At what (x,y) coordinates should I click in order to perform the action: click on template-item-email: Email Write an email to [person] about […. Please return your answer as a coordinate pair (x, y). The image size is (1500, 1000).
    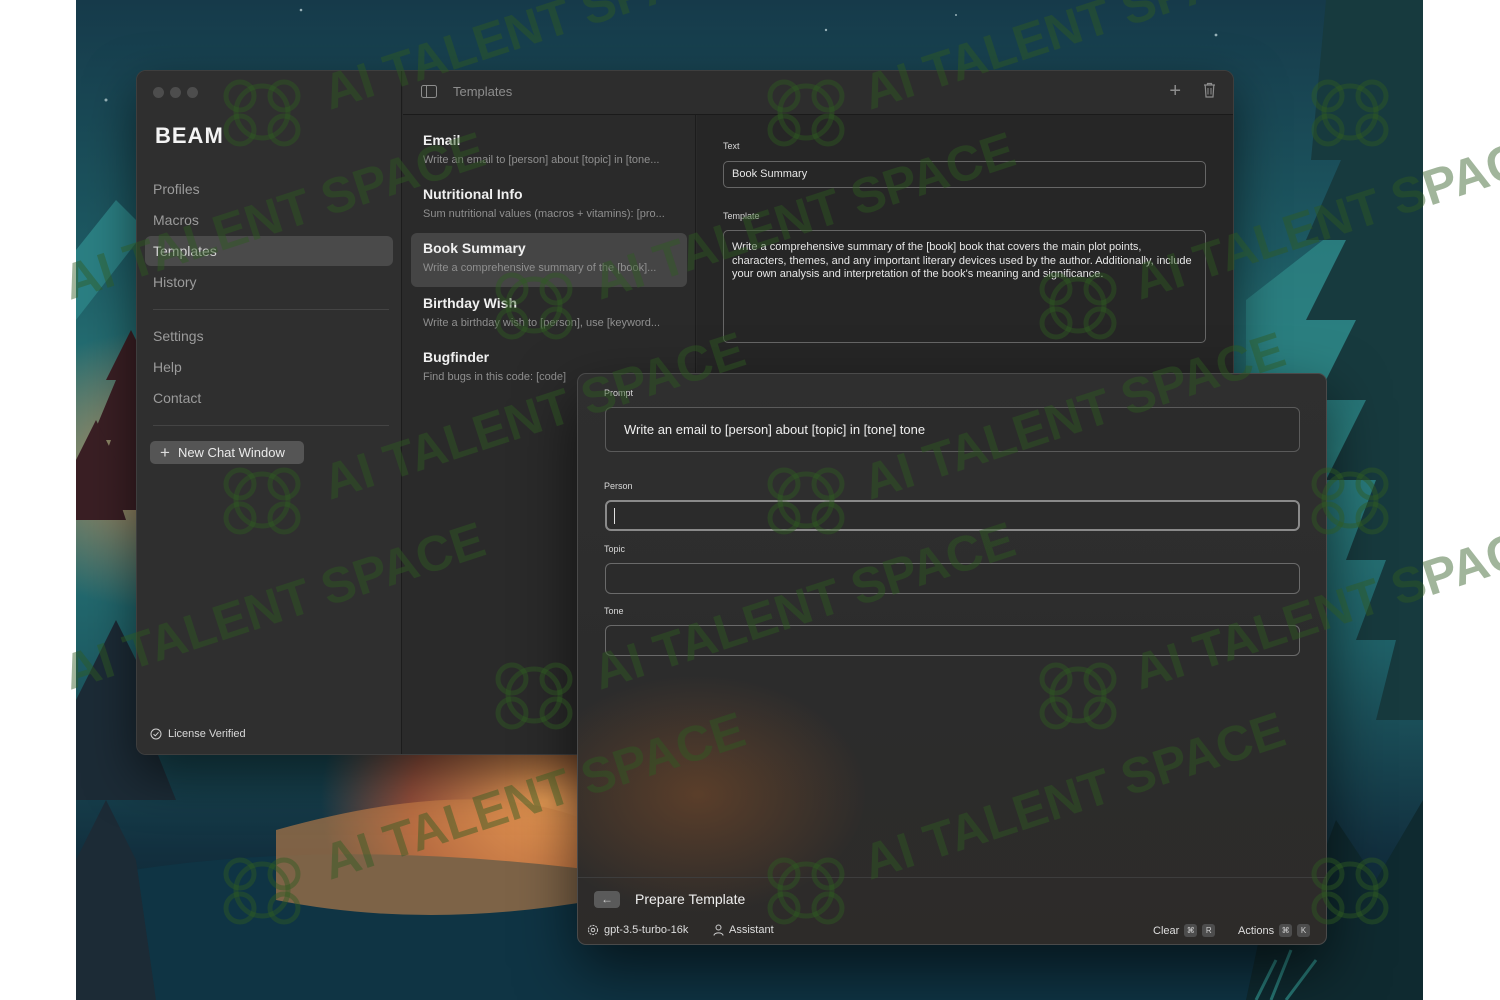
    Looking at the image, I should click on (549, 152).